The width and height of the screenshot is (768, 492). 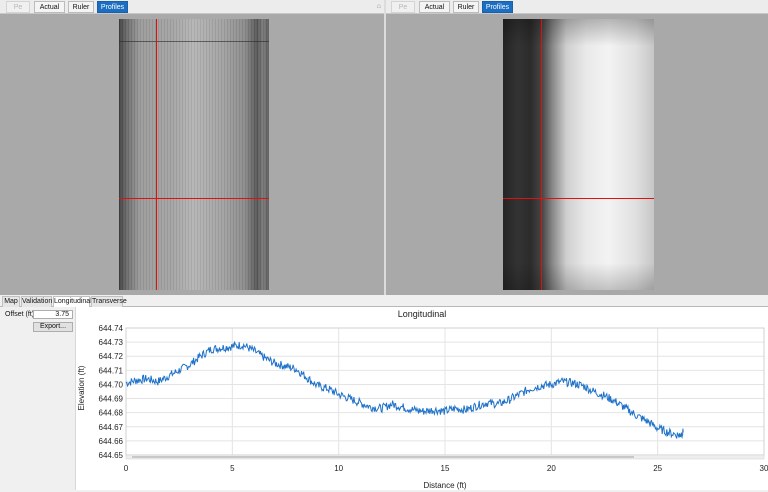 What do you see at coordinates (551, 468) in the screenshot?
I see `x-tick-label: 20` at bounding box center [551, 468].